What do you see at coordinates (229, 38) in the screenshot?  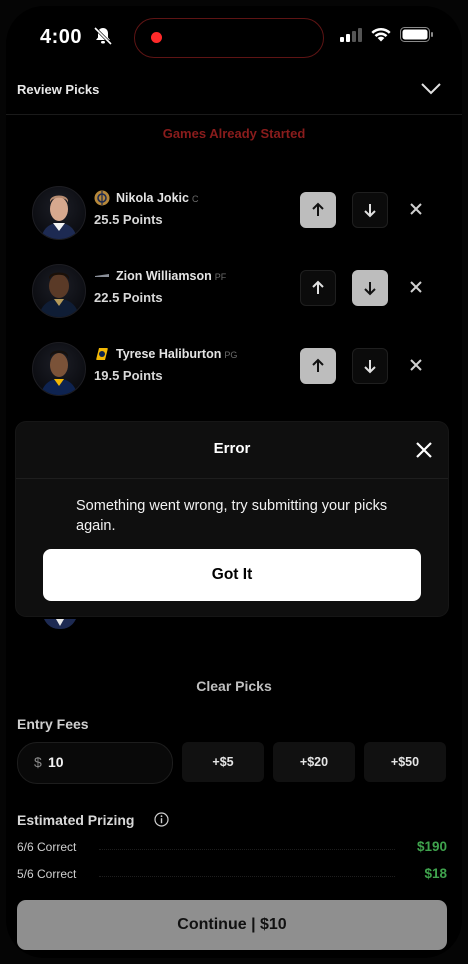 I see `dynamic-island` at bounding box center [229, 38].